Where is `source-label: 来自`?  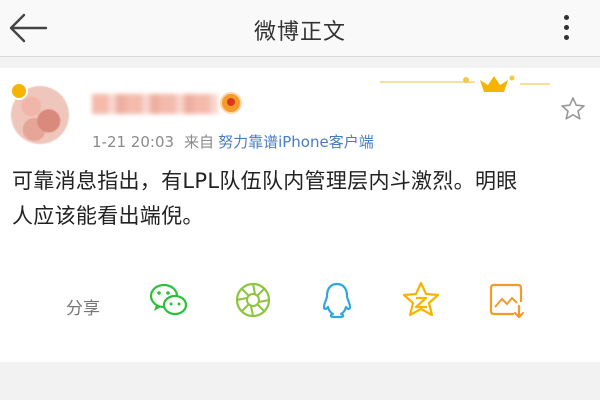 source-label: 来自 is located at coordinates (199, 142).